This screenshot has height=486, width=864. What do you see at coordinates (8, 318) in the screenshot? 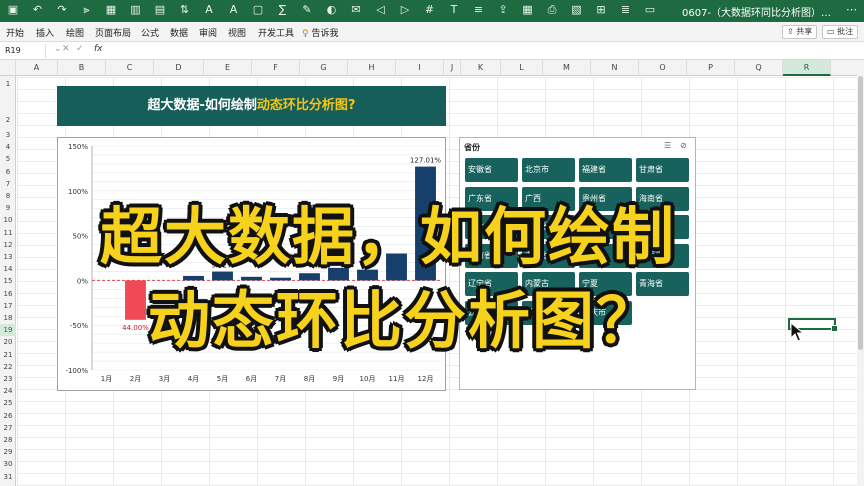
I see `row-header-18: 18` at bounding box center [8, 318].